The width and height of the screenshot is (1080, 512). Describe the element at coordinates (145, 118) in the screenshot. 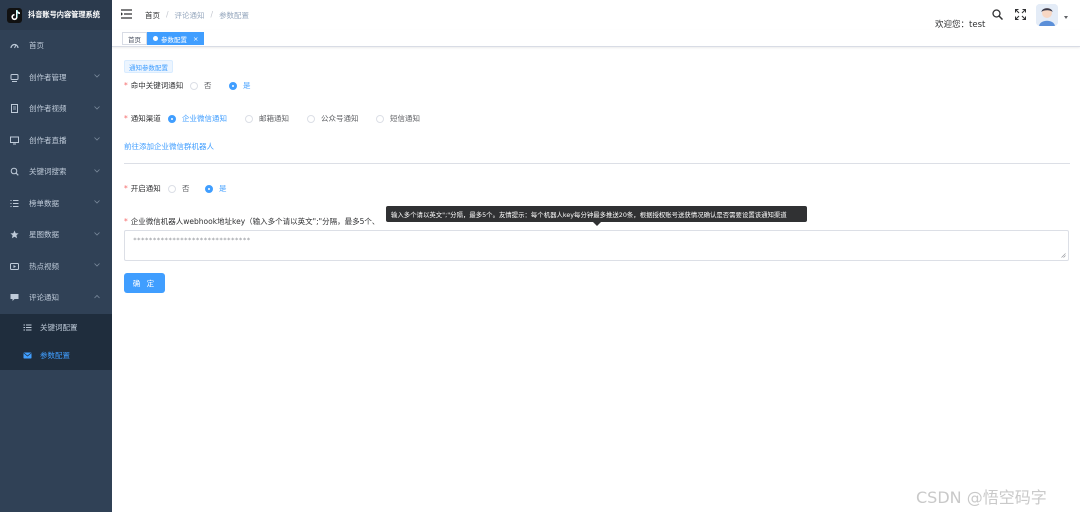

I see `channel-label-text: 通知渠道` at that location.